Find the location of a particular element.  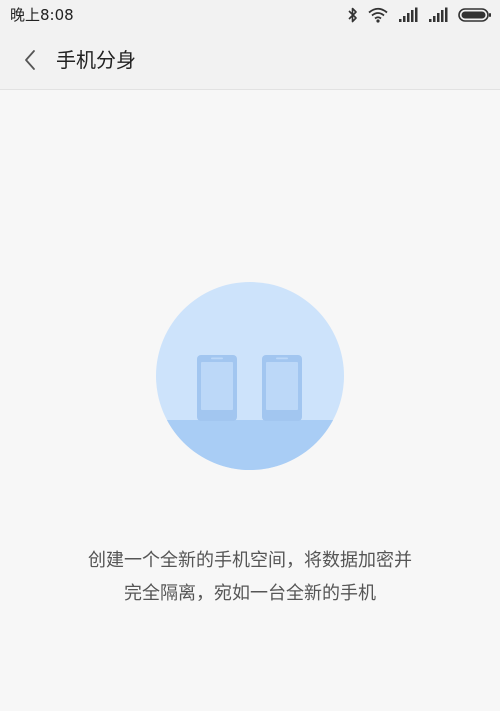

description-line-1: 创建一个全新的手机空间，将数据加密并 is located at coordinates (250, 560).